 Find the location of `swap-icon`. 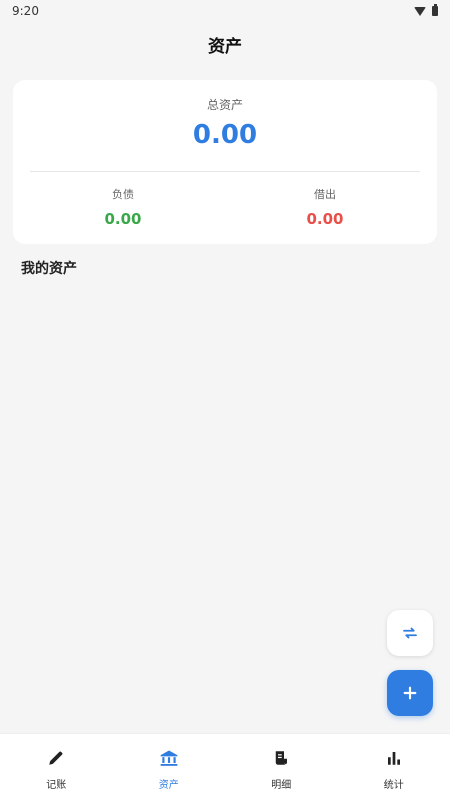

swap-icon is located at coordinates (410, 633).